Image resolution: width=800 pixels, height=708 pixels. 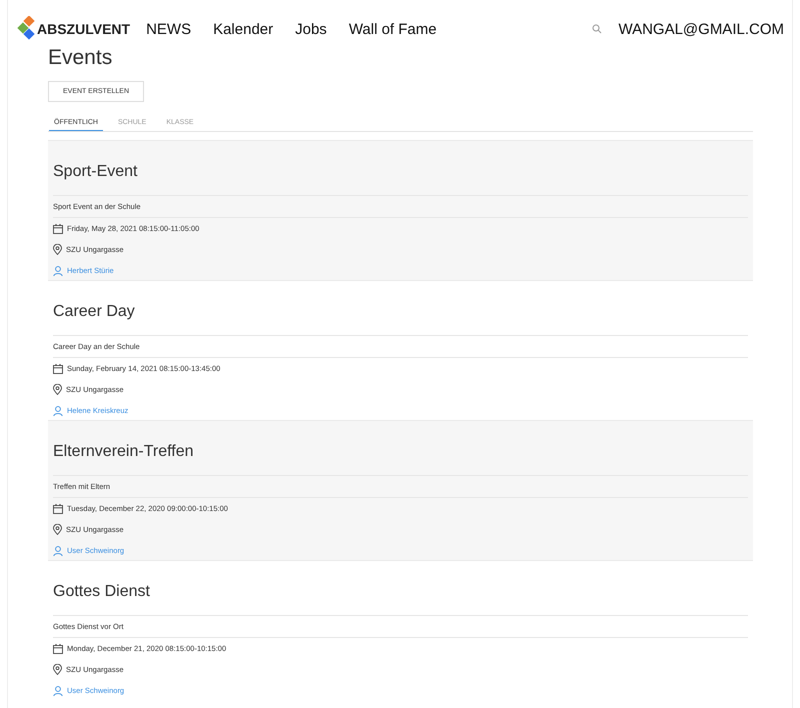 I want to click on event-title: Career Day, so click(x=94, y=312).